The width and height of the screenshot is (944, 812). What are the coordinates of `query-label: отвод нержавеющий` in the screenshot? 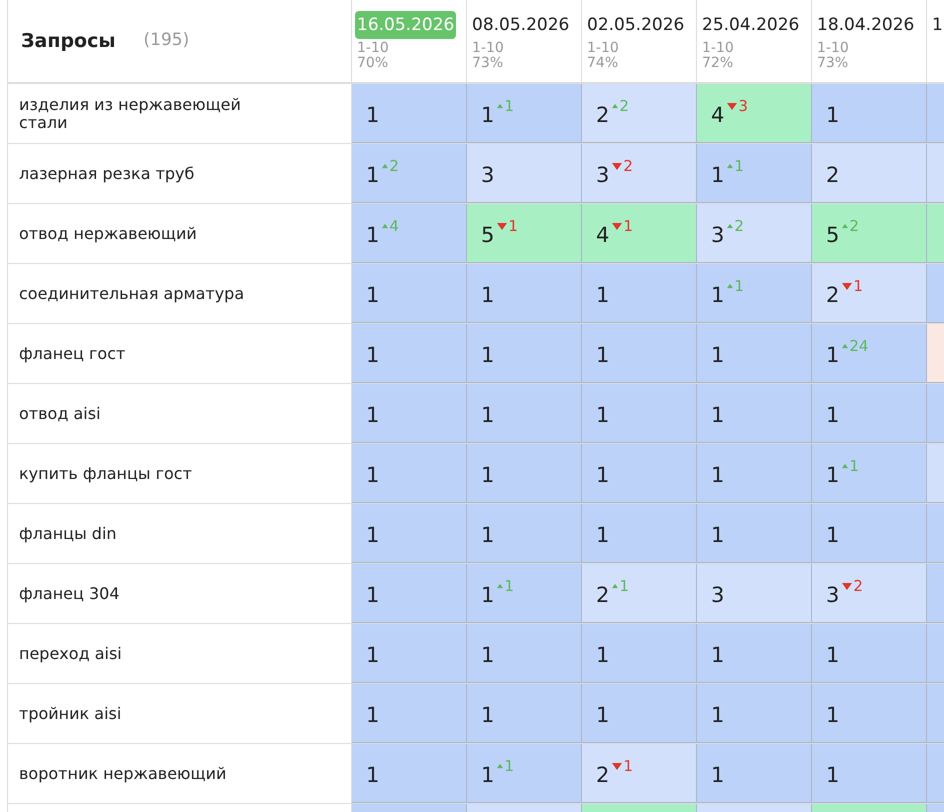 It's located at (108, 233).